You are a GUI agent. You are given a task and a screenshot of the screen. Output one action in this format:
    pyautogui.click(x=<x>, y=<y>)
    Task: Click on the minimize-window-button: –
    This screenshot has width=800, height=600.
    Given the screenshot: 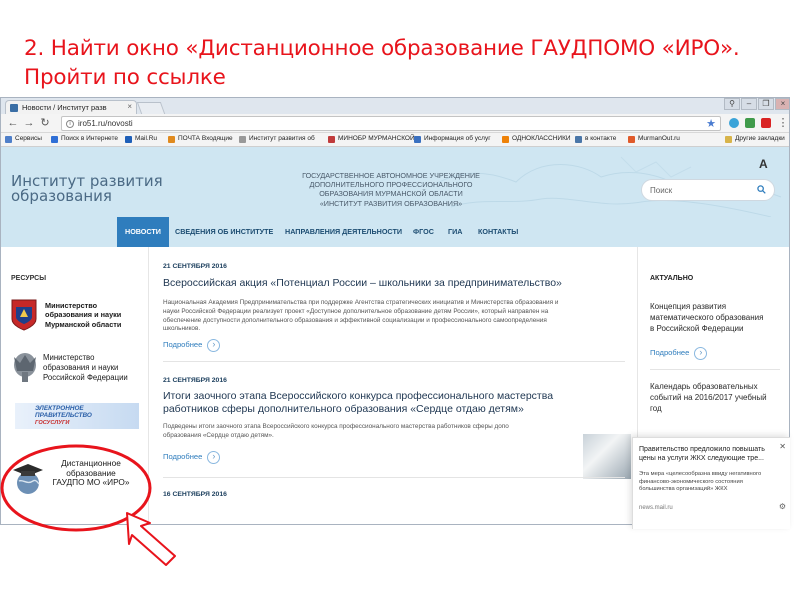 What is the action you would take?
    pyautogui.click(x=749, y=104)
    